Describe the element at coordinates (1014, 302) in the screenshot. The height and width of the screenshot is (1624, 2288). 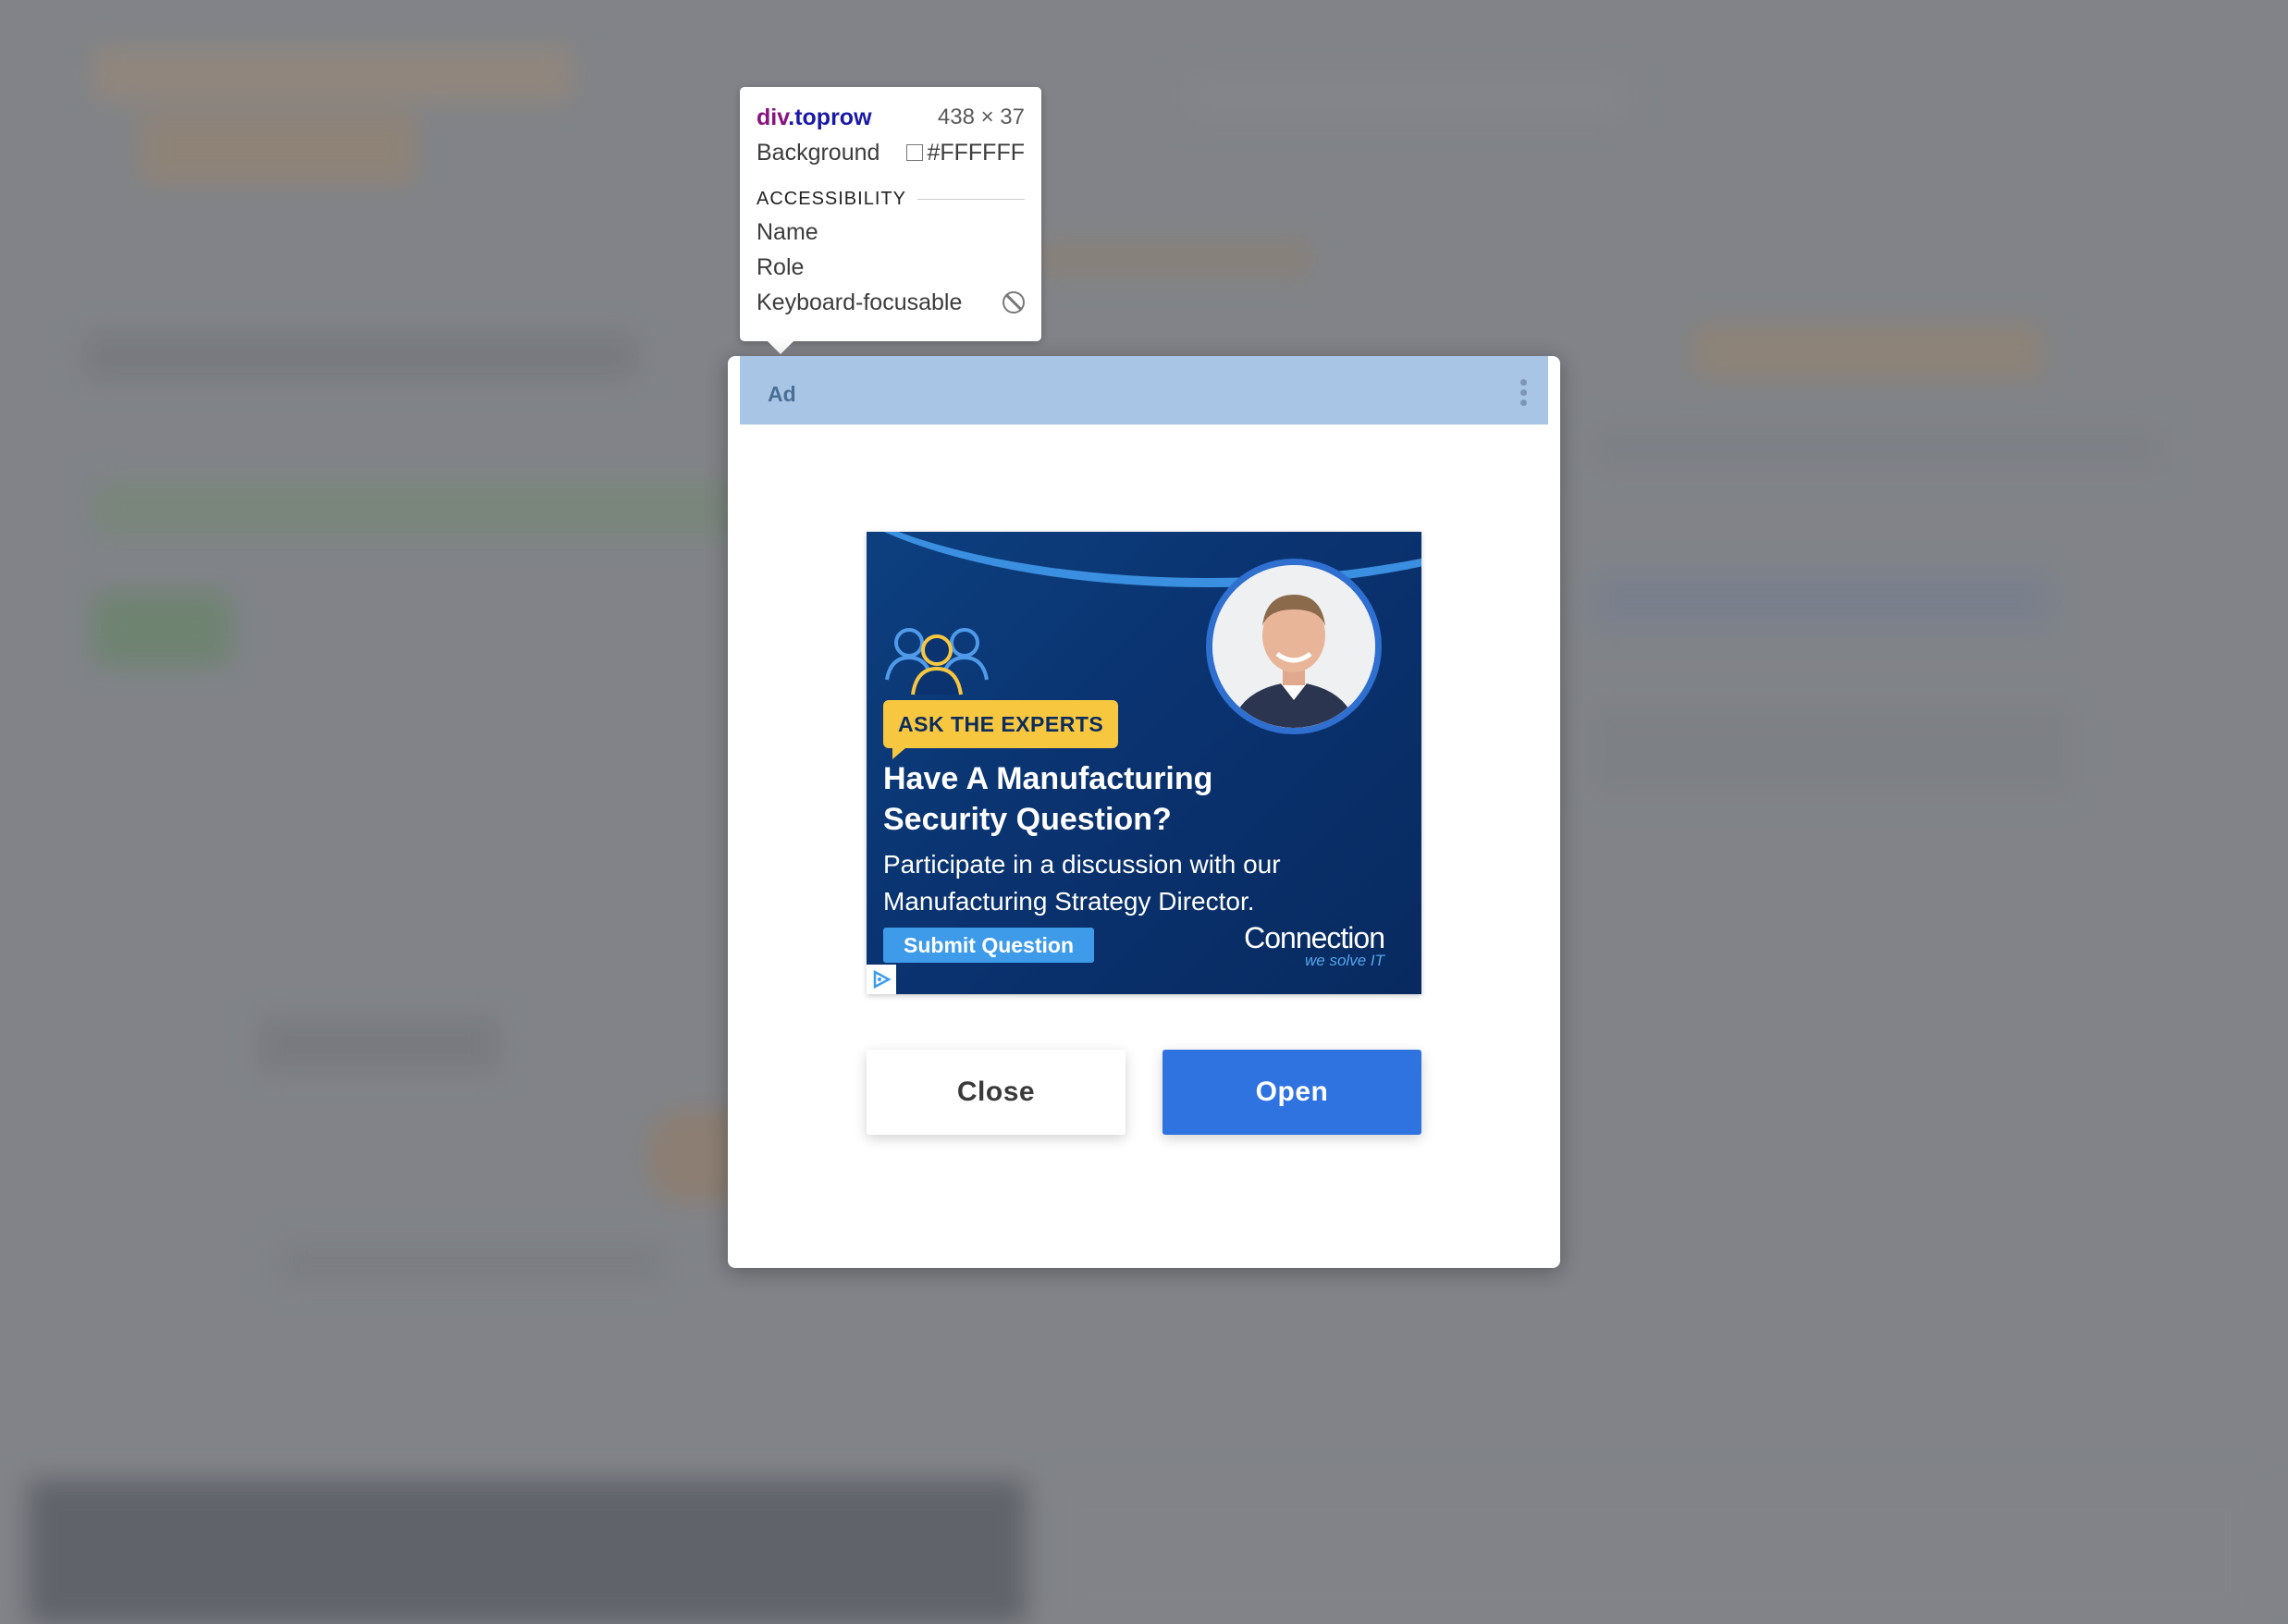
I see `blocked-icon` at that location.